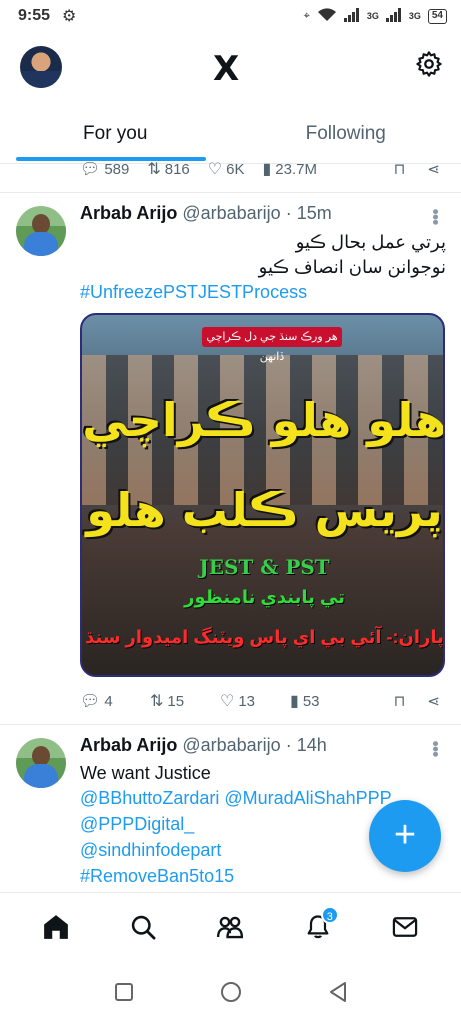  I want to click on network-type-2: 3G, so click(414, 16).